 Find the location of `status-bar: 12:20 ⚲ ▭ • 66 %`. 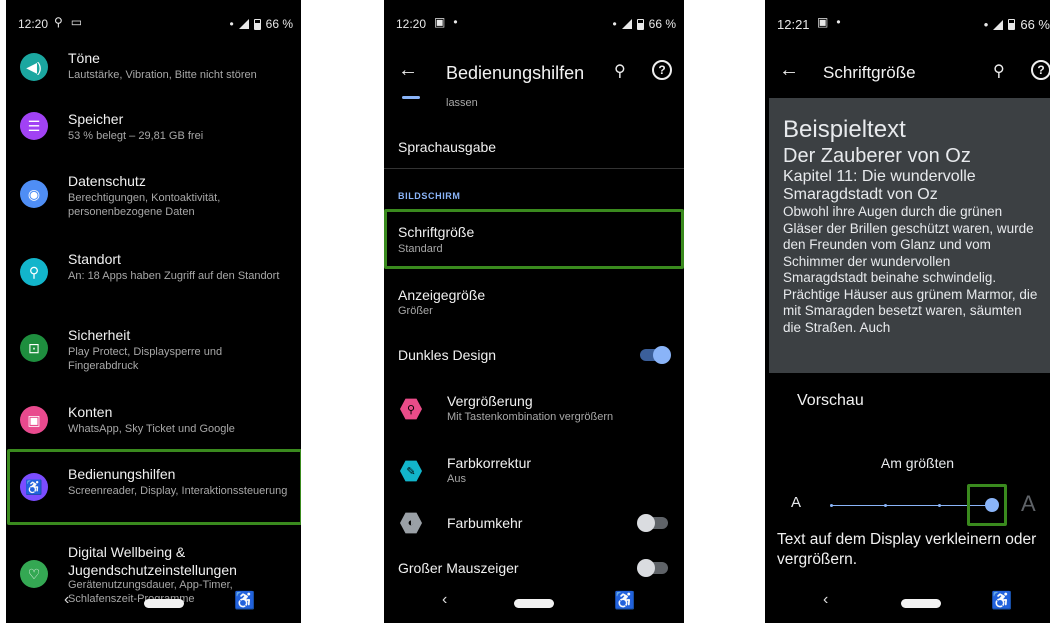

status-bar: 12:20 ⚲ ▭ • 66 % is located at coordinates (153, 20).